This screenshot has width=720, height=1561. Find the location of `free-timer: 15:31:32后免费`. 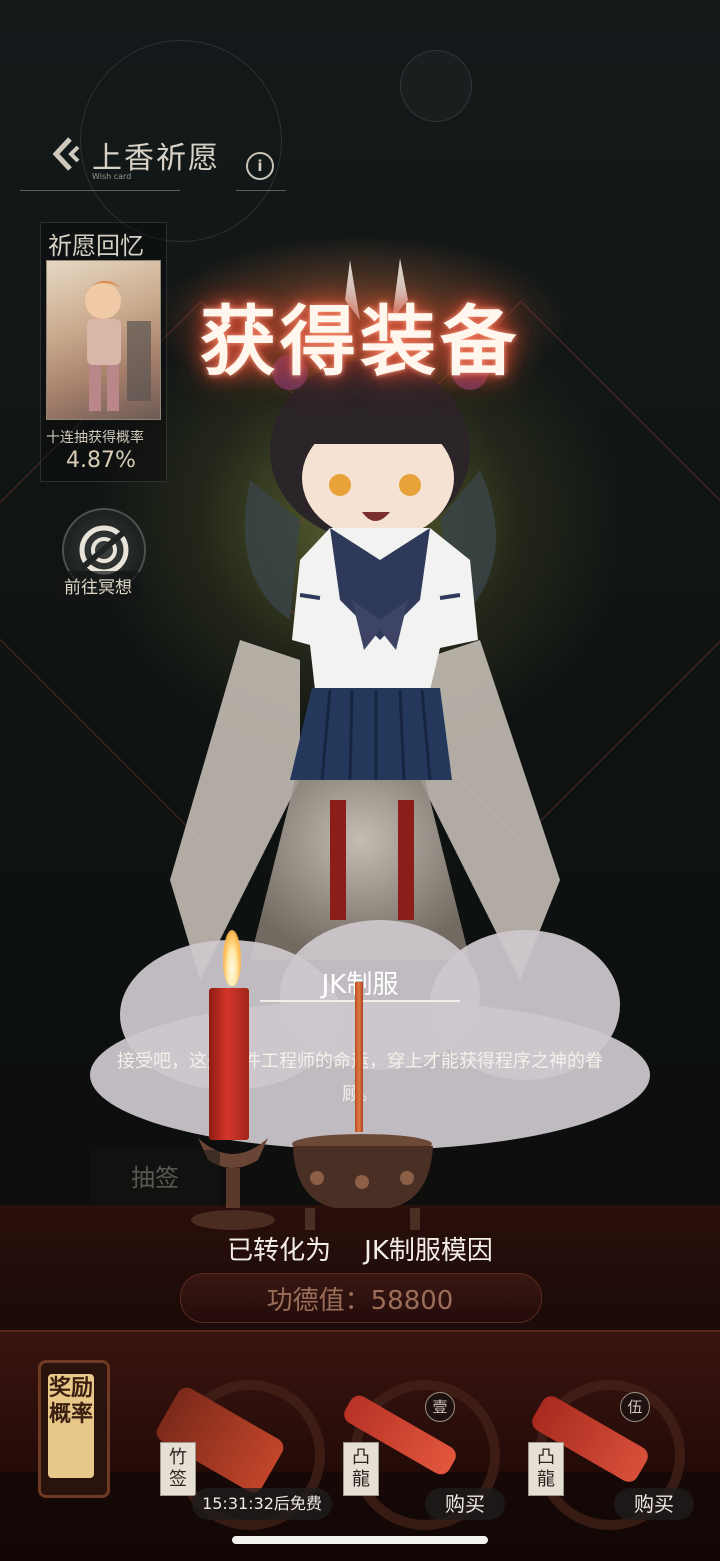

free-timer: 15:31:32后免费 is located at coordinates (262, 1504).